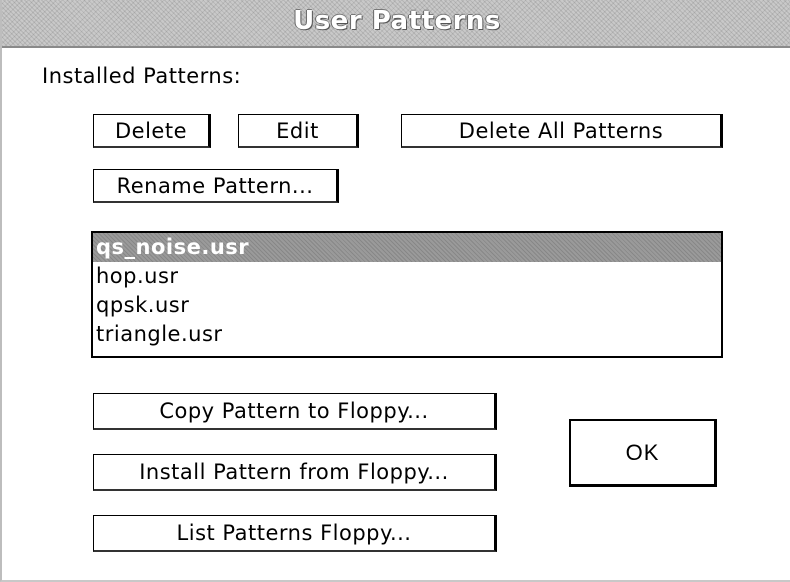 The height and width of the screenshot is (582, 790). Describe the element at coordinates (397, 21) in the screenshot. I see `dialog-title: User Patterns` at that location.